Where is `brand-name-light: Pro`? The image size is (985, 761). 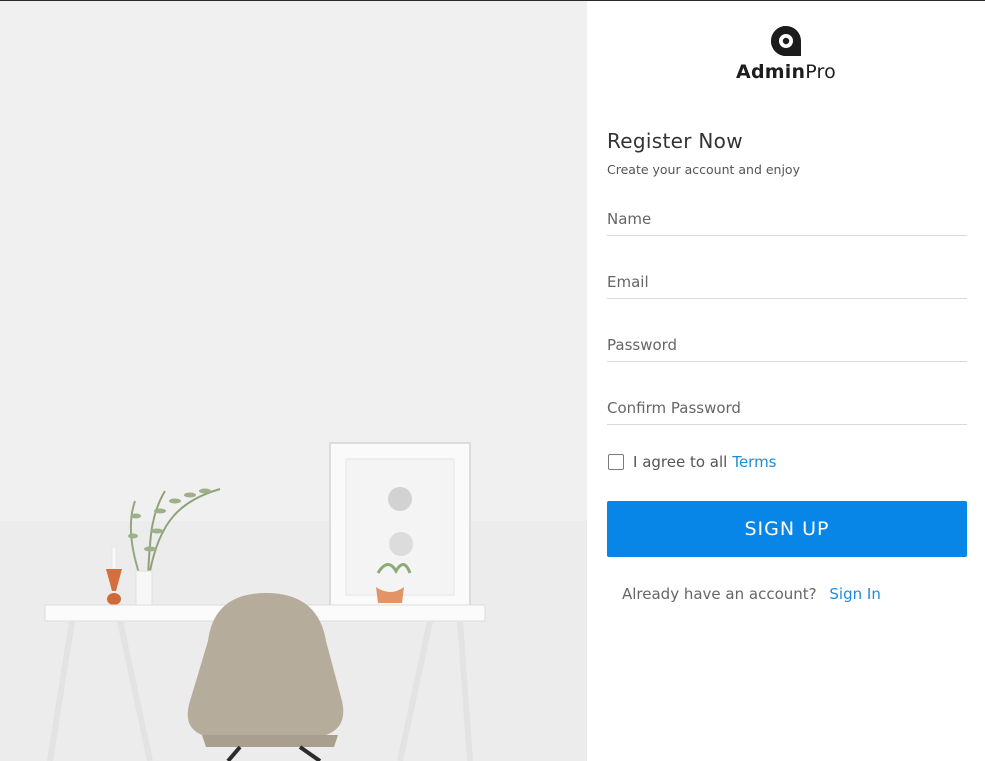 brand-name-light: Pro is located at coordinates (820, 72).